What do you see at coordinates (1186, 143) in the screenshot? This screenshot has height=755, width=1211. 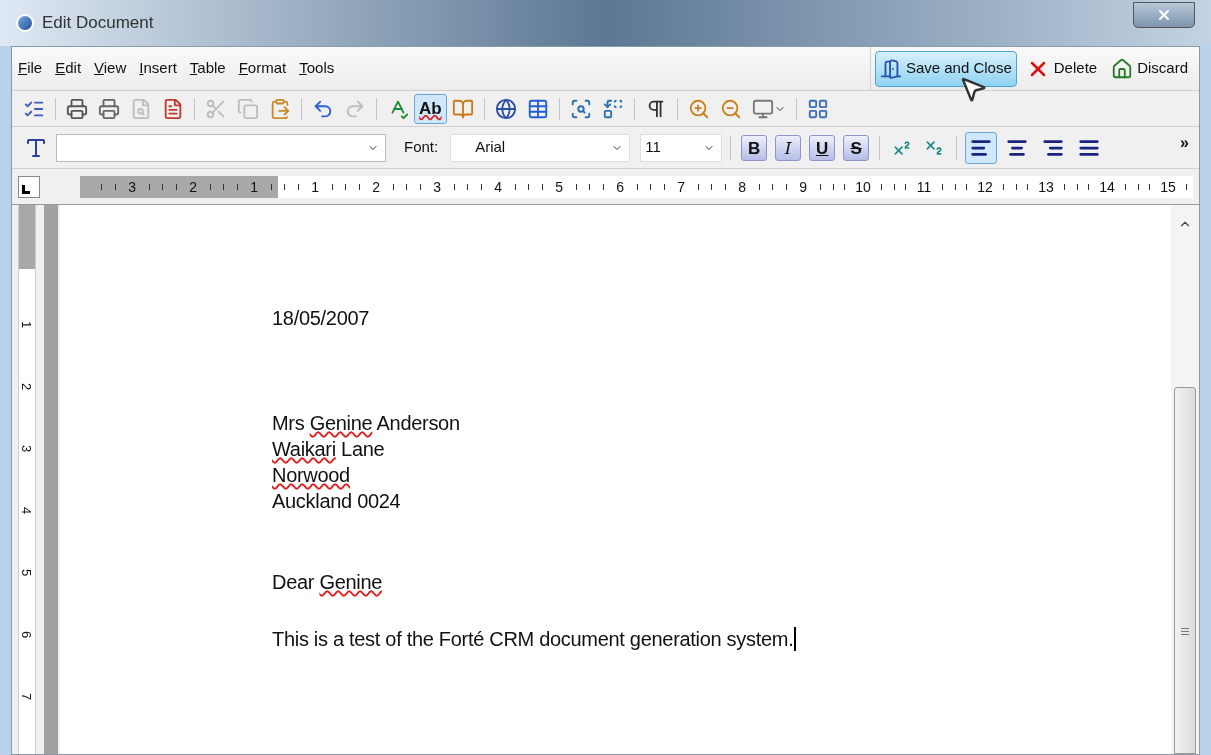 I see `overflow-button: »` at bounding box center [1186, 143].